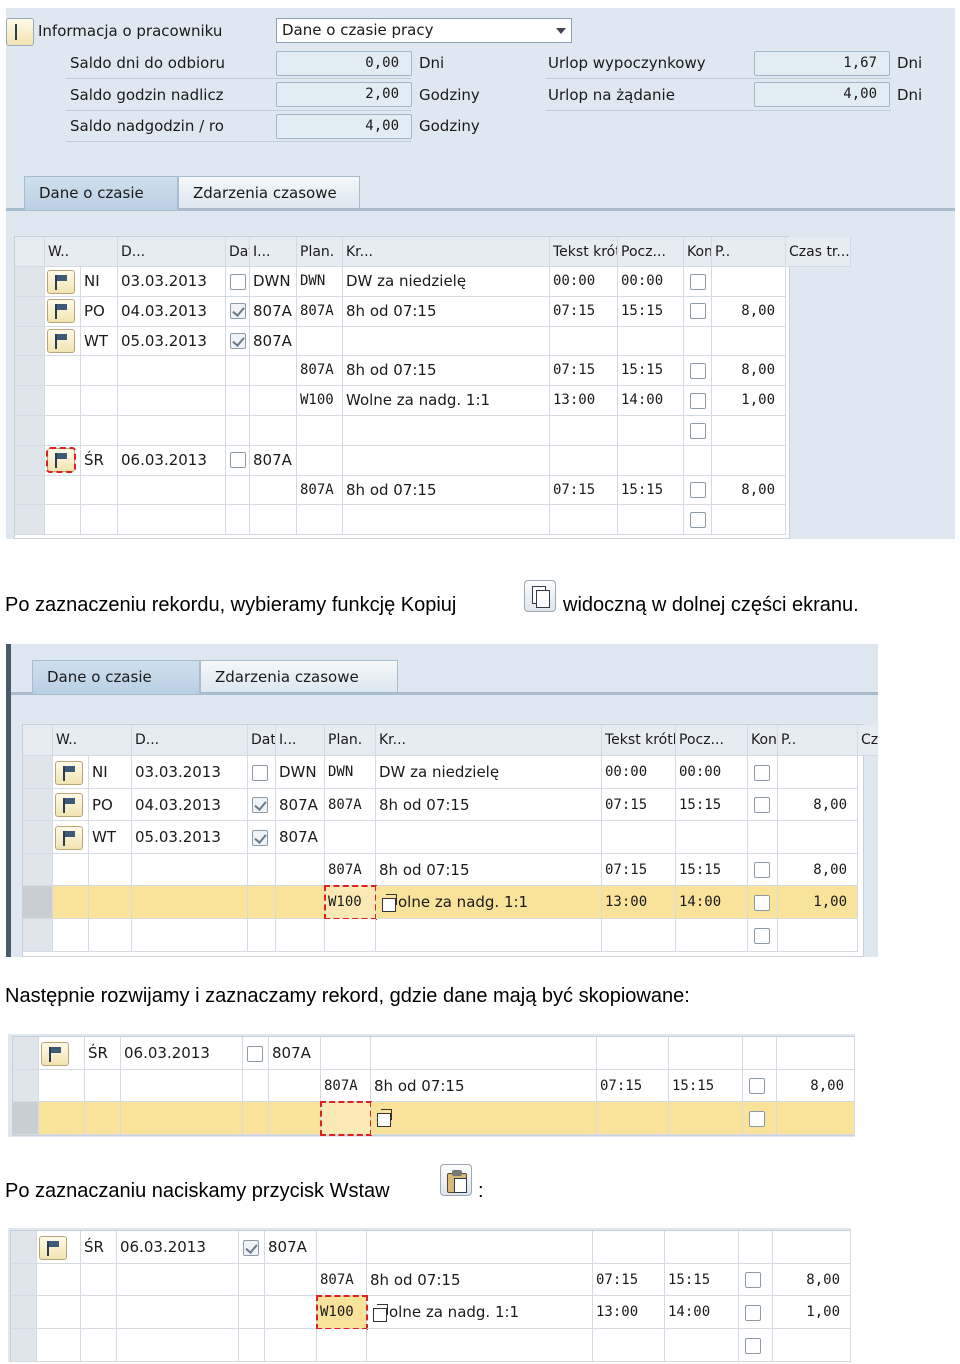 This screenshot has height=1364, width=960. What do you see at coordinates (424, 30) in the screenshot?
I see `view-dropdown: Dane o czasie pracy` at bounding box center [424, 30].